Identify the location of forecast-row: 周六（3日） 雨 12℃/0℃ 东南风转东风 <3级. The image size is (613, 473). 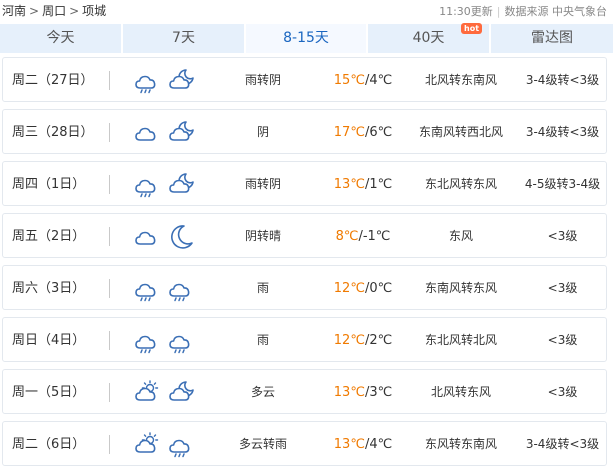
(304, 287).